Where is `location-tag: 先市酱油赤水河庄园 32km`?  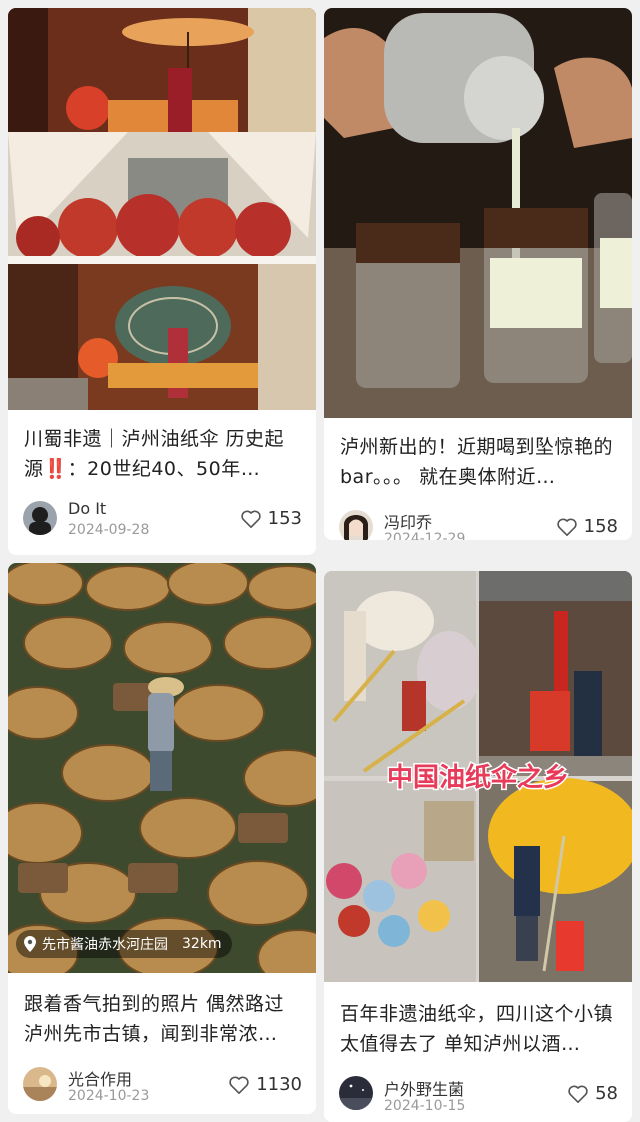
location-tag: 先市酱油赤水河庄园 32km is located at coordinates (124, 944).